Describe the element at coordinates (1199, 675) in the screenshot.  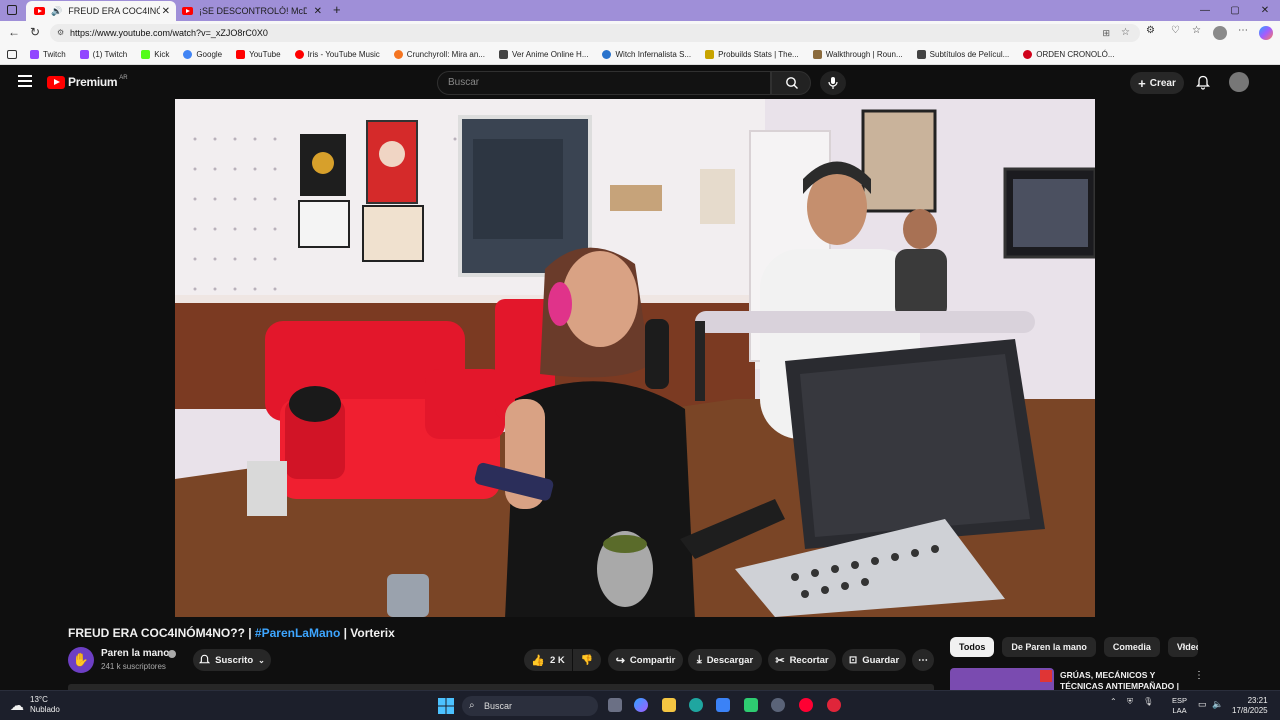
I see `more-vert-icon: ⋮` at that location.